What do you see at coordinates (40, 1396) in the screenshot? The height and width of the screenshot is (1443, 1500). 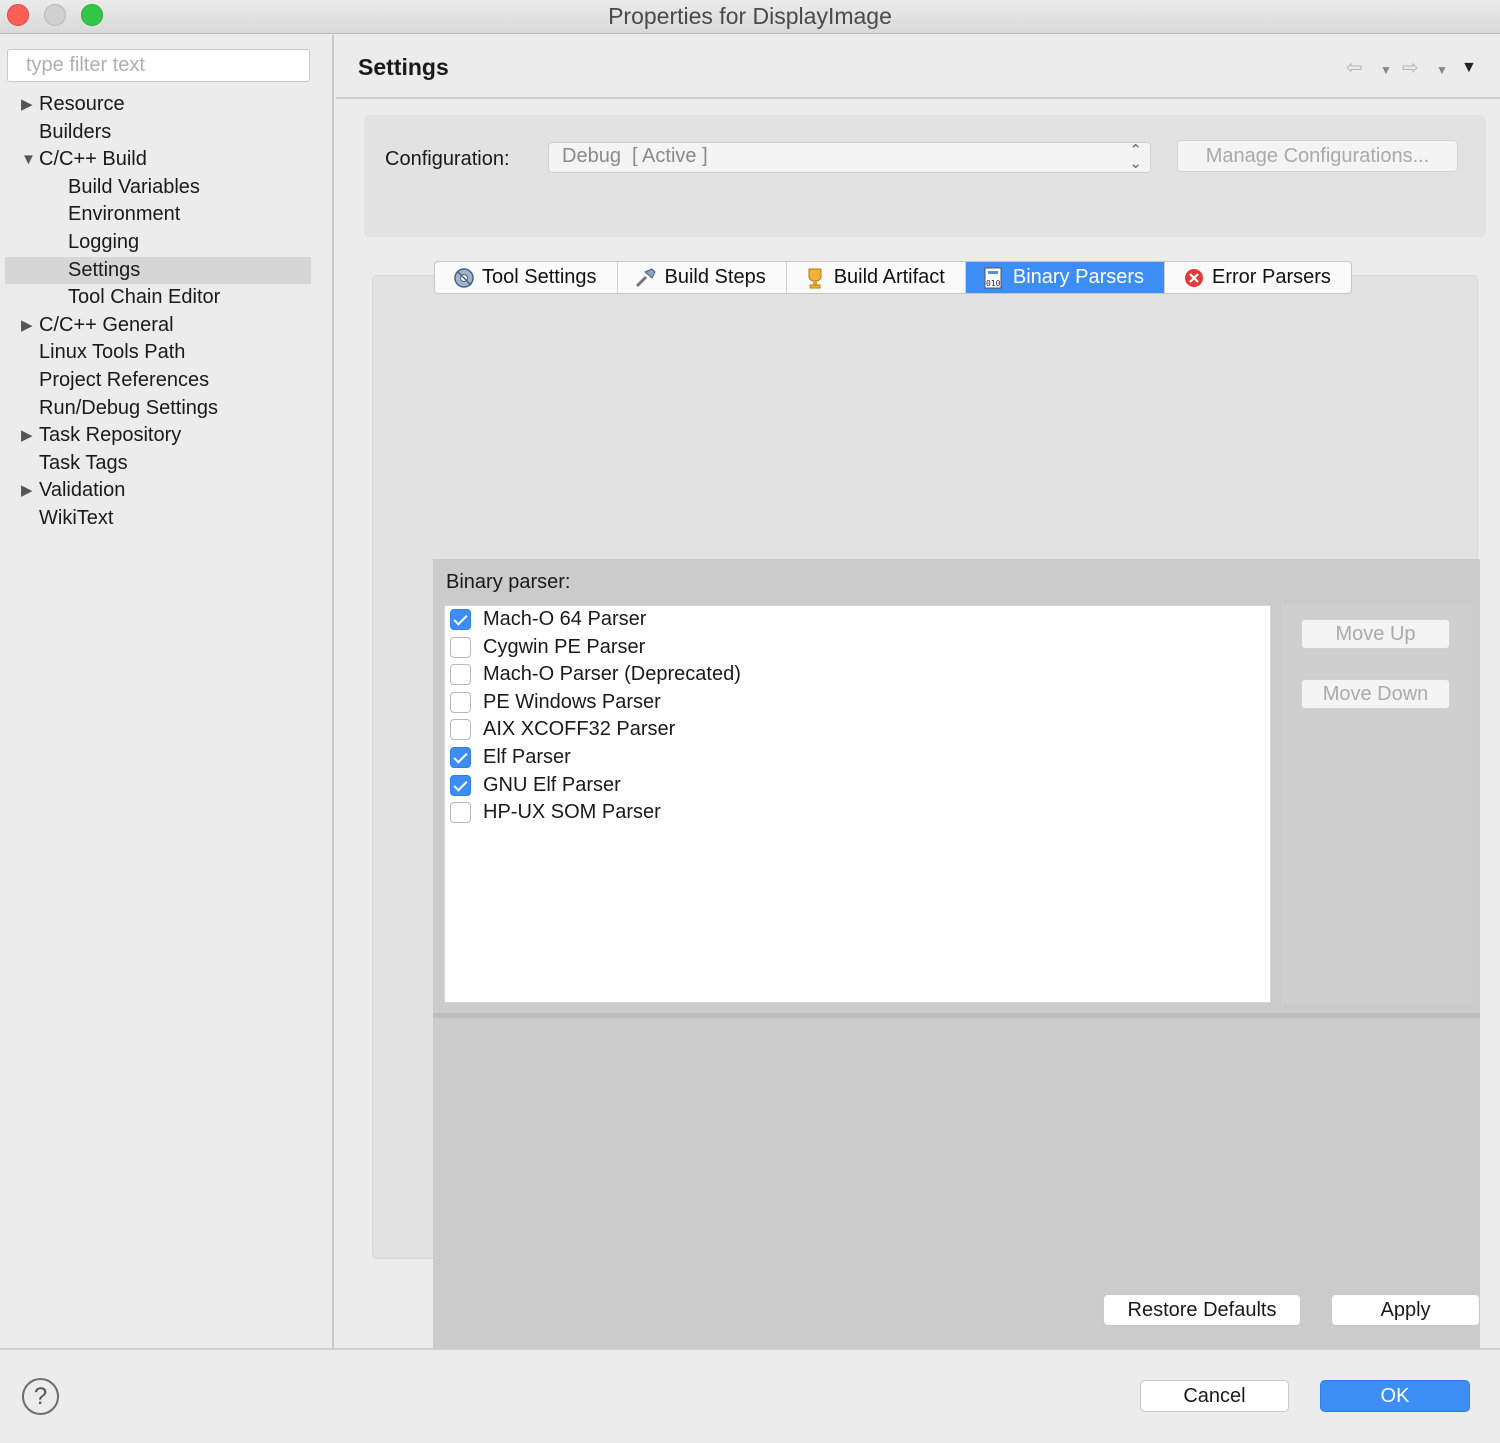 I see `help-icon: ?` at bounding box center [40, 1396].